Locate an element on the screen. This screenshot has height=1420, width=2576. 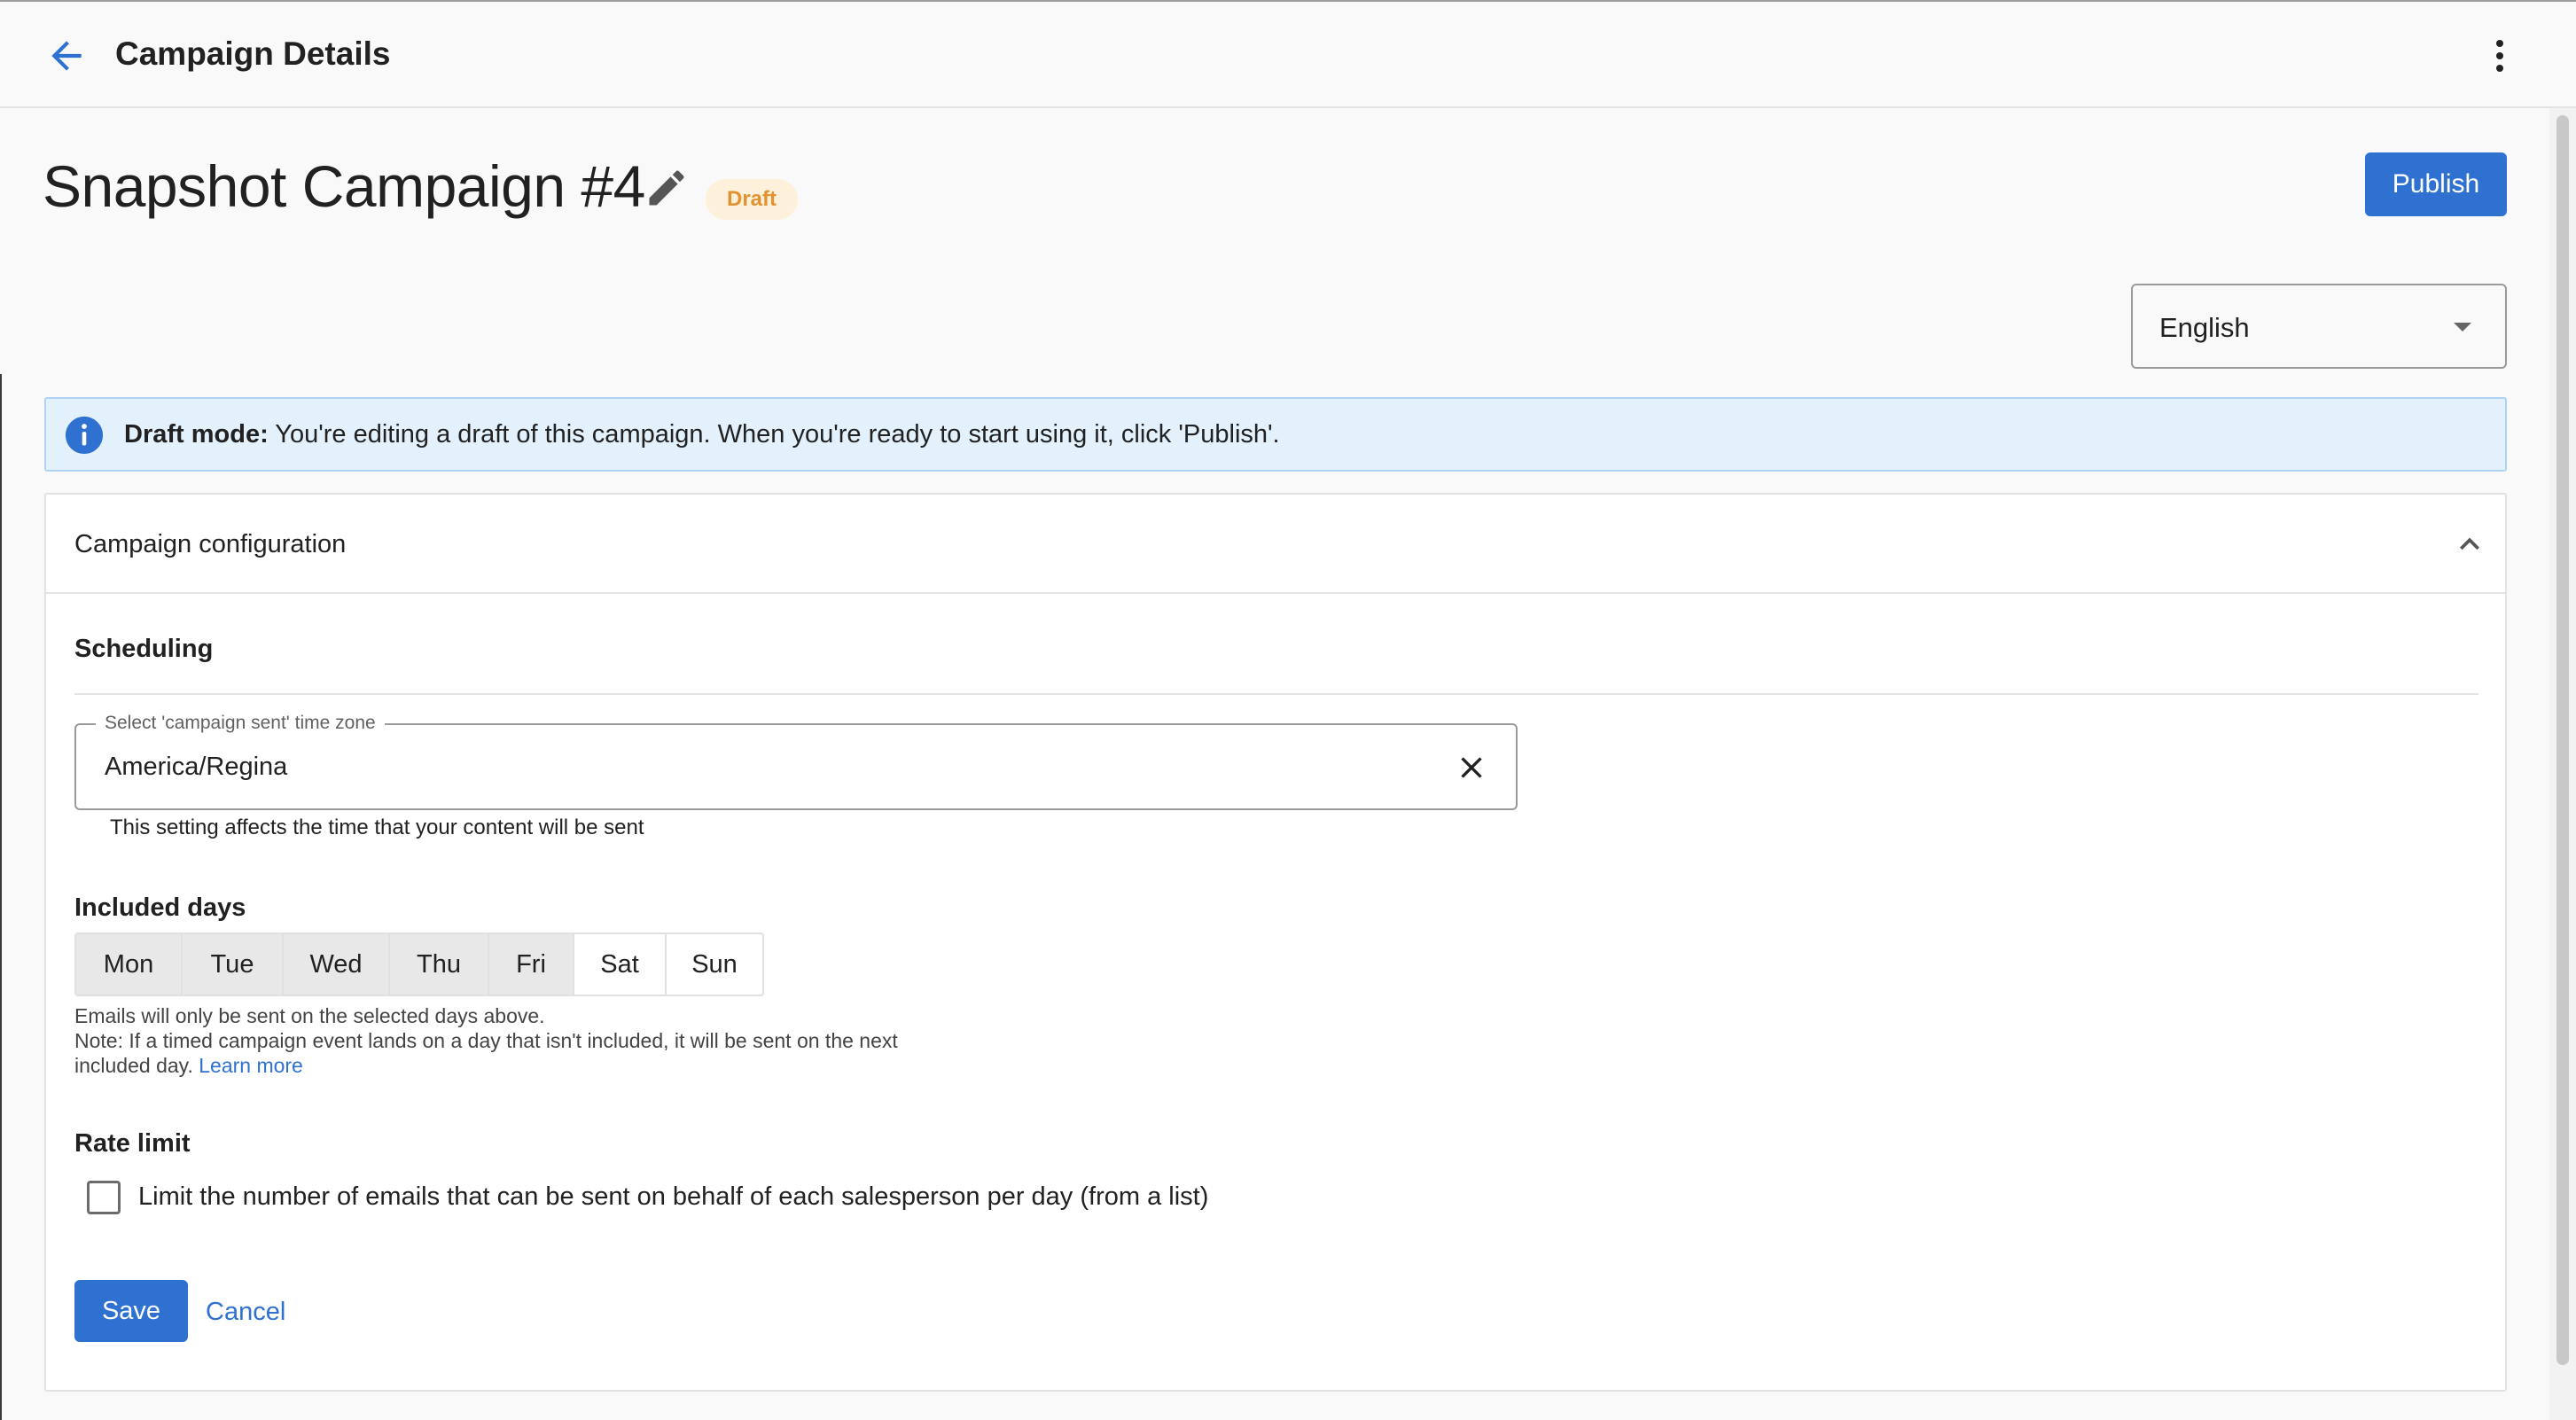
edit-name-button is located at coordinates (667, 188).